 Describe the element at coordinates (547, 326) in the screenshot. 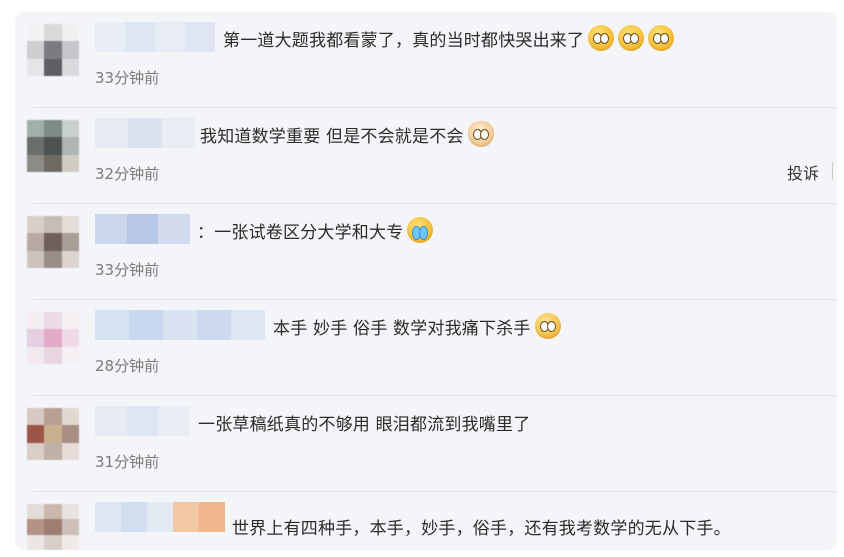

I see `scared-face-icon` at that location.